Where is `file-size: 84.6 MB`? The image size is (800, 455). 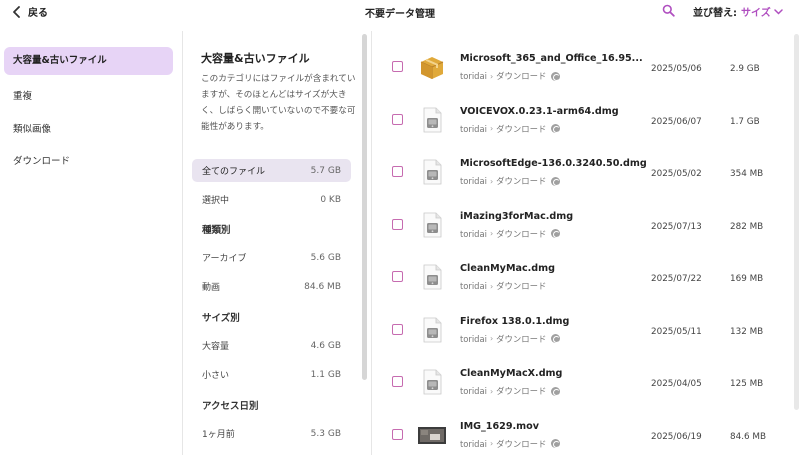
file-size: 84.6 MB is located at coordinates (748, 436).